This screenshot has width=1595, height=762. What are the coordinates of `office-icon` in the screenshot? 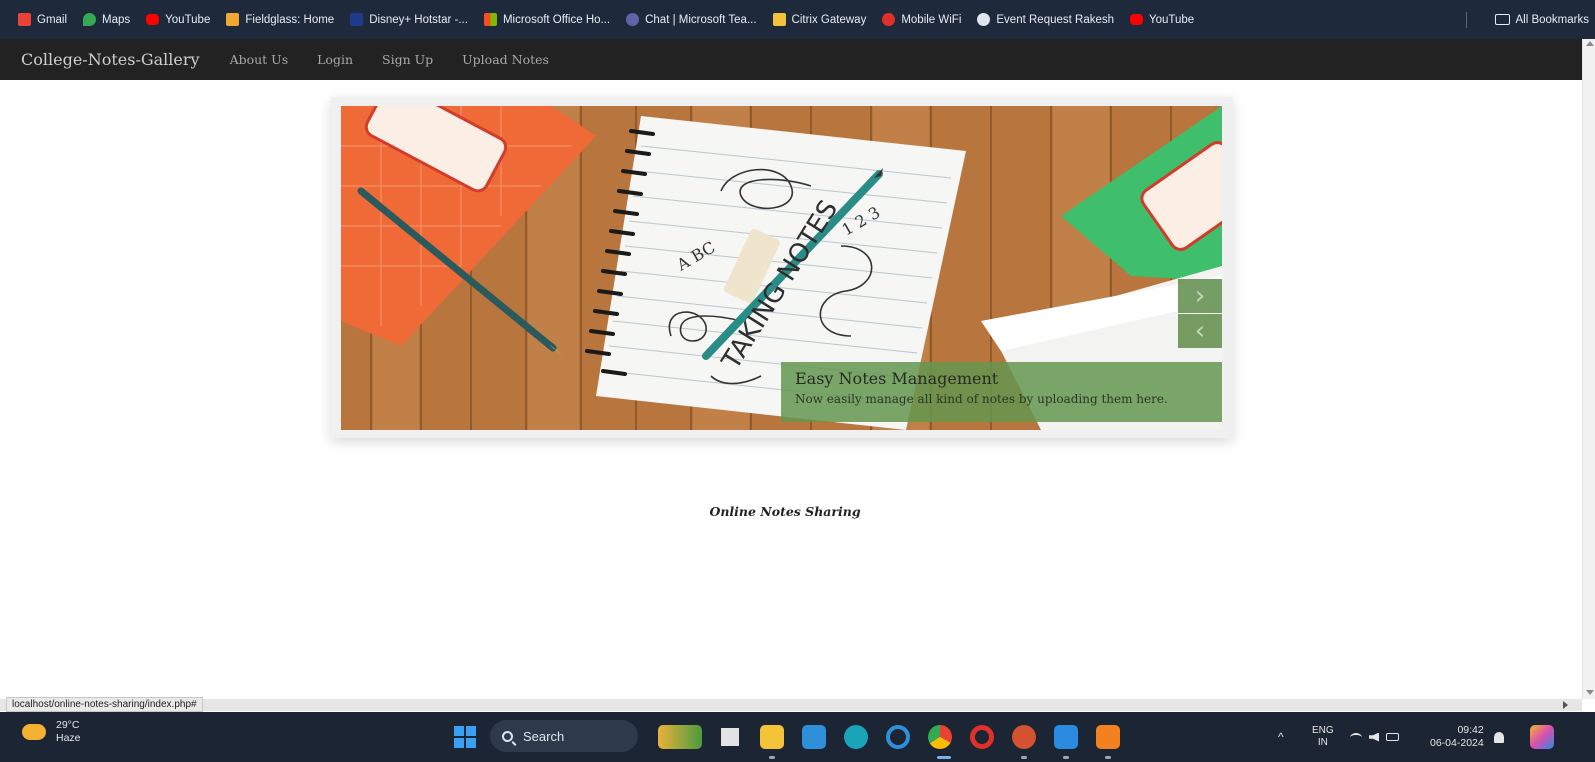 It's located at (490, 19).